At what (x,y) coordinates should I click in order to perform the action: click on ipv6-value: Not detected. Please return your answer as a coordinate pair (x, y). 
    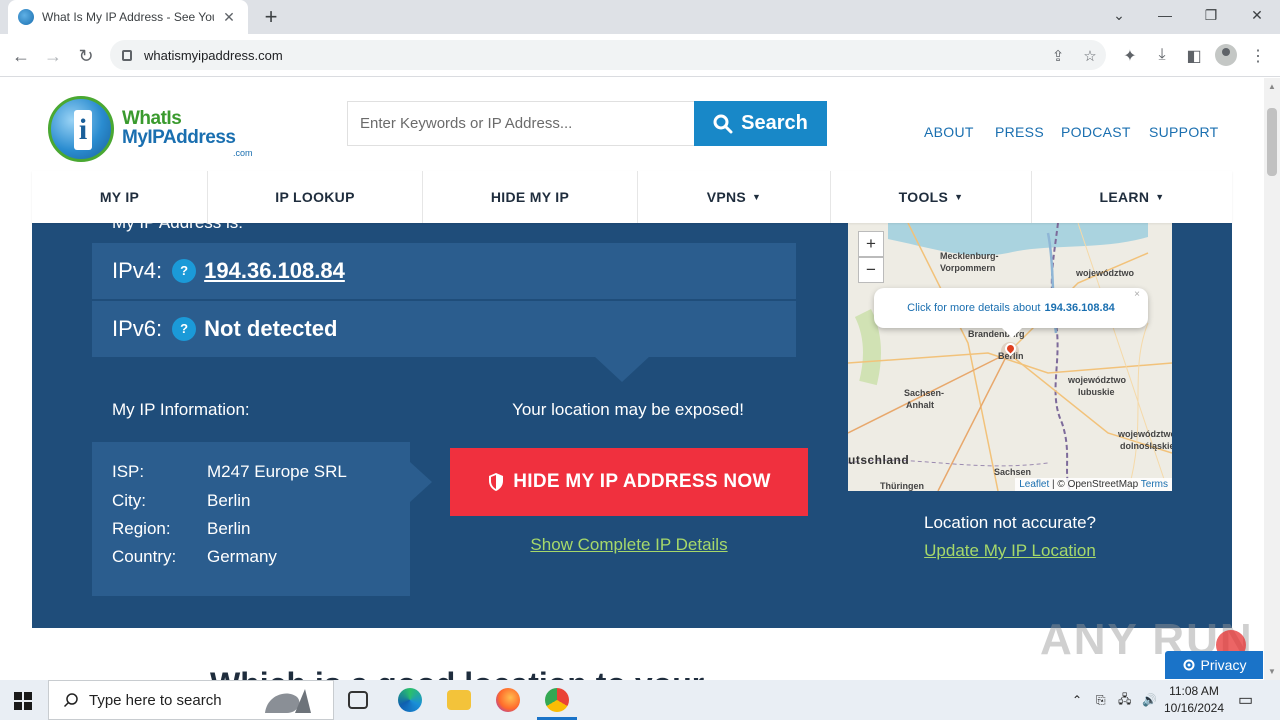
    Looking at the image, I should click on (271, 328).